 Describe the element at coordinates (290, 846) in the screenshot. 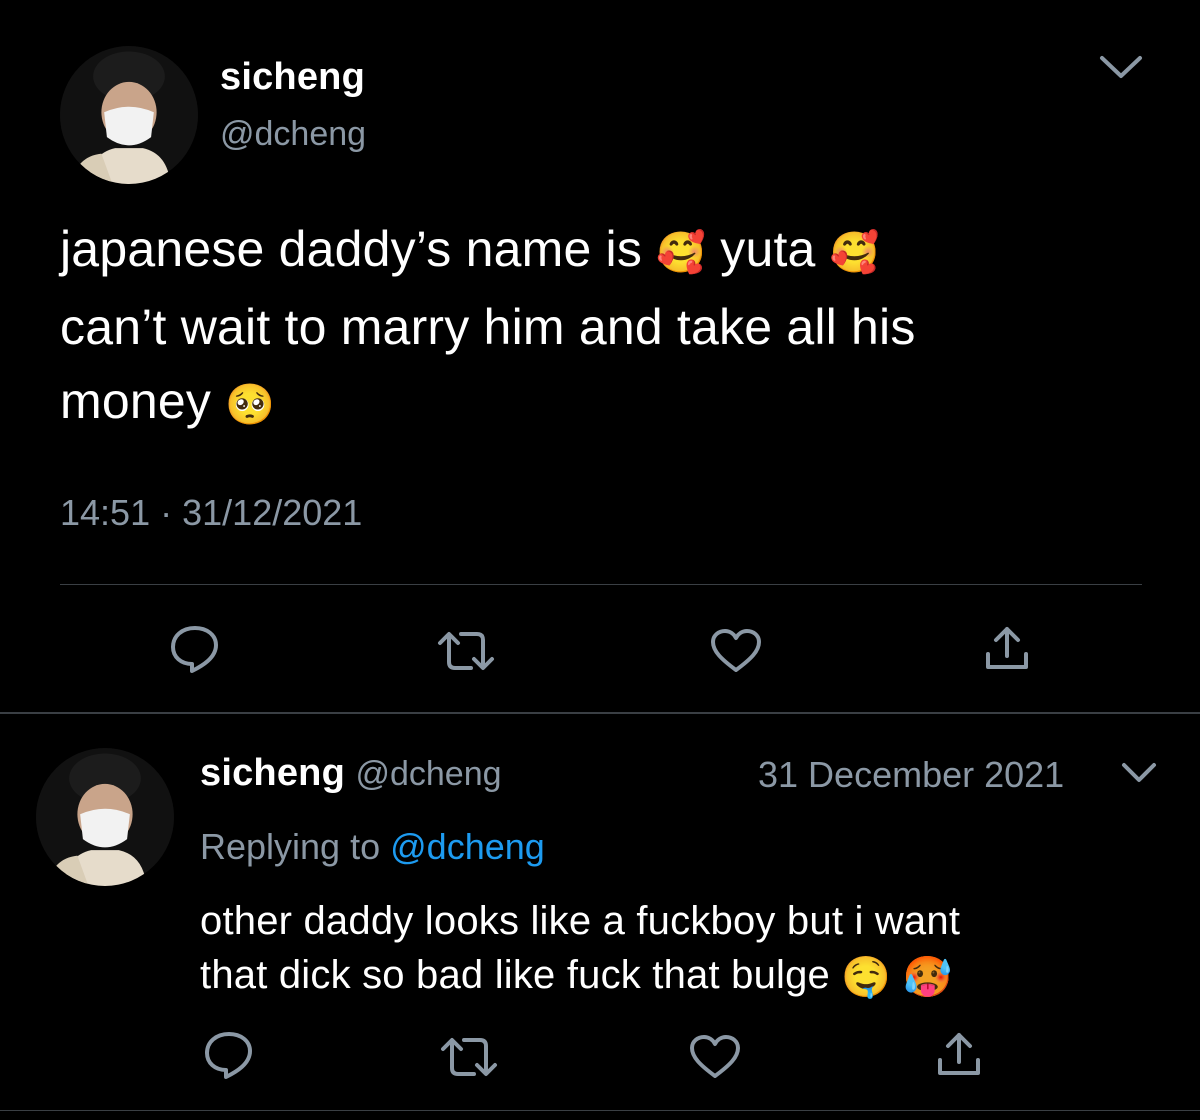

I see `replying-to-label: Replying to` at that location.